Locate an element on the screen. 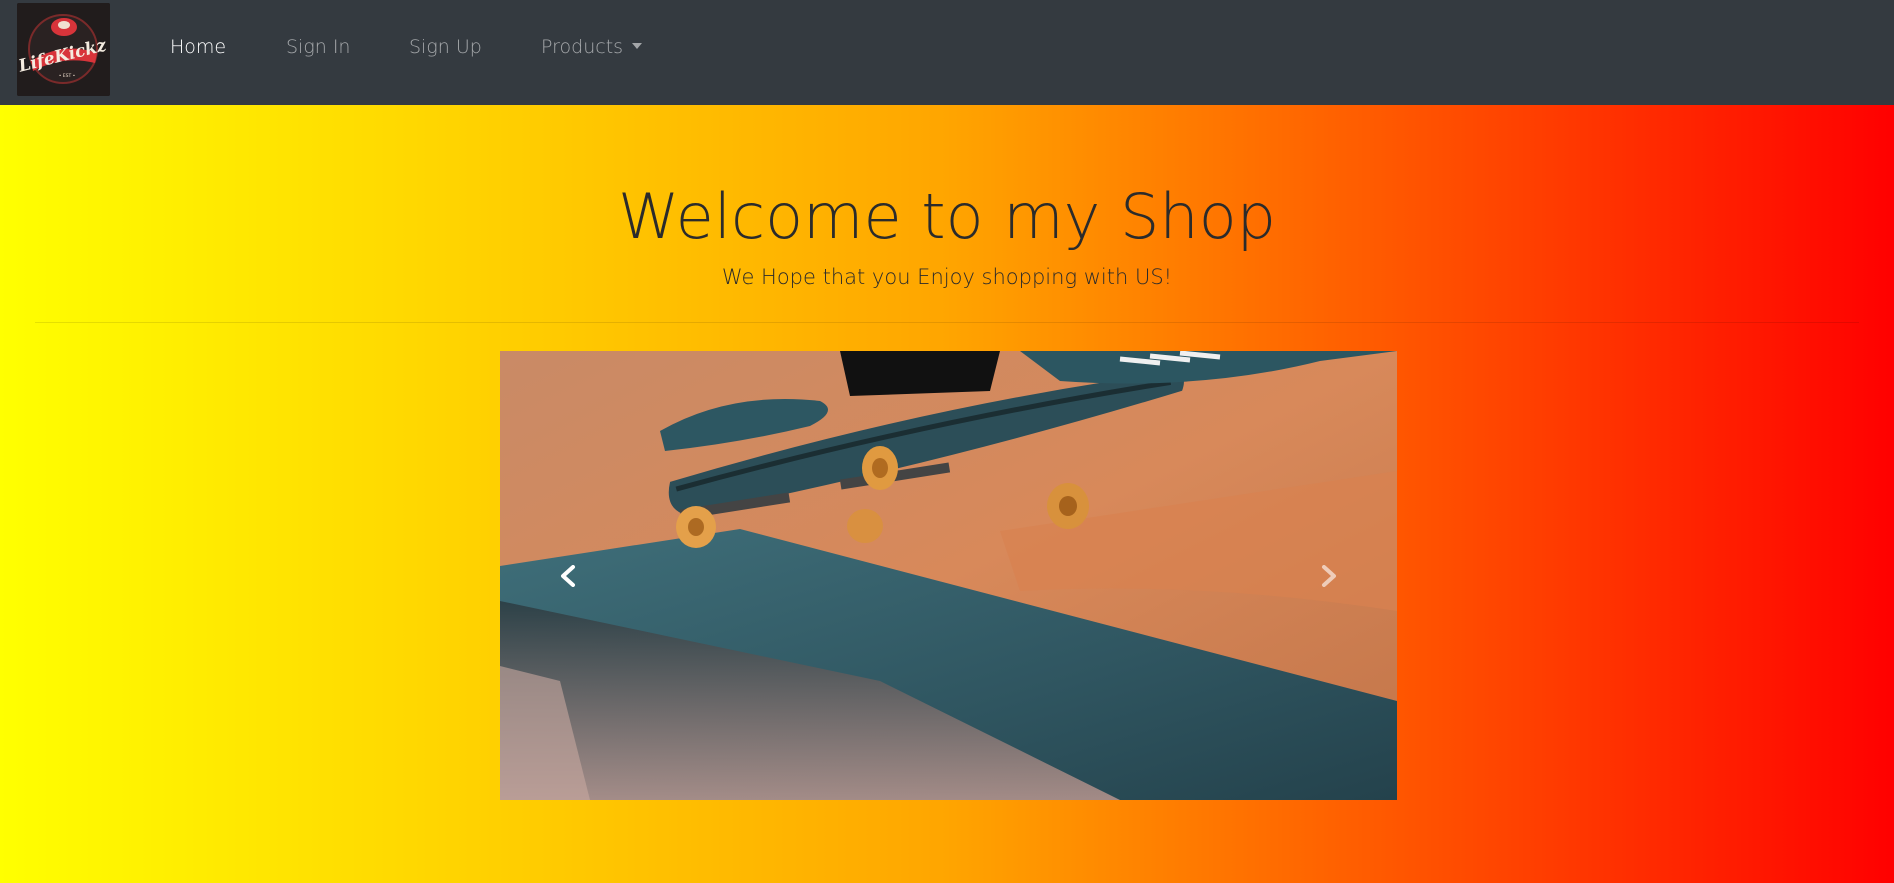 The image size is (1894, 883). caret-down-icon is located at coordinates (637, 46).